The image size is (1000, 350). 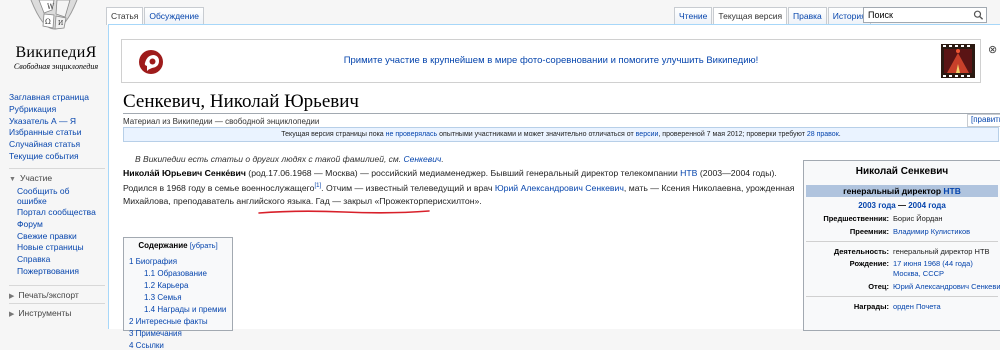 I want to click on infobox-ntv-link: НТВ, so click(x=951, y=191).